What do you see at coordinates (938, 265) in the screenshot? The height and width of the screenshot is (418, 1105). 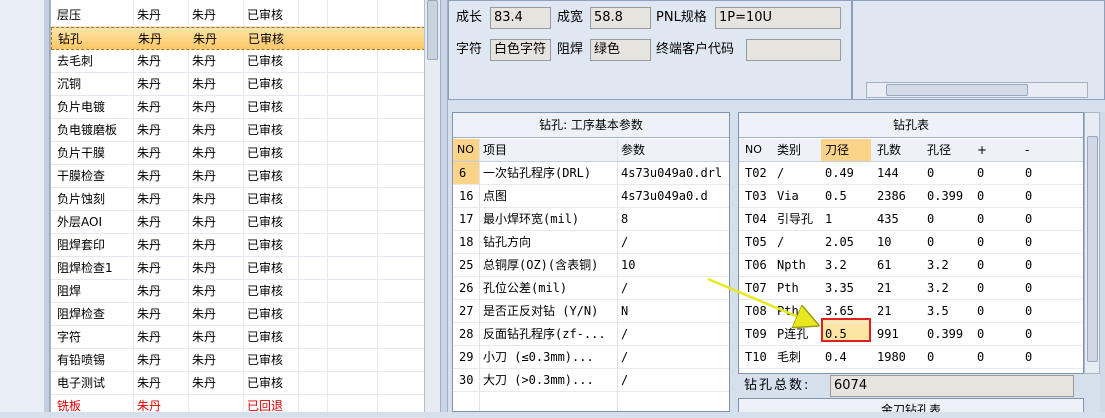 I see `drill-hole: 3.2` at bounding box center [938, 265].